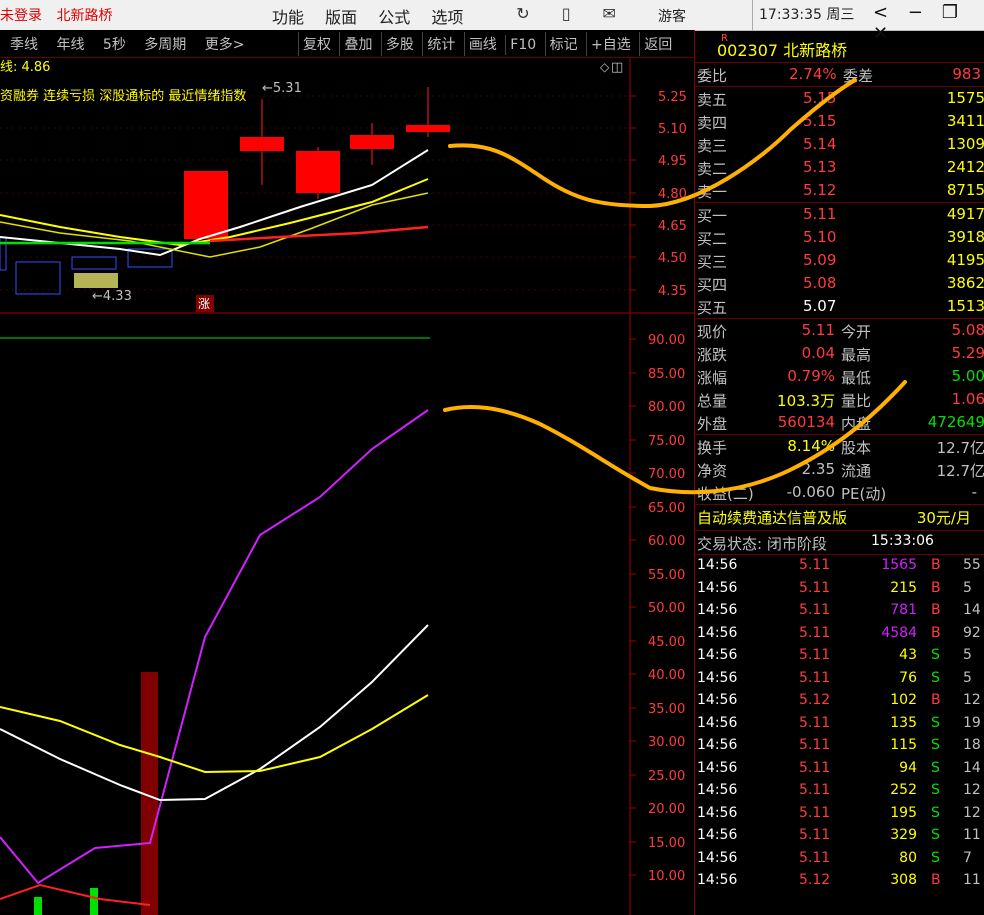 Image resolution: width=984 pixels, height=915 pixels. What do you see at coordinates (839, 214) in the screenshot?
I see `bid-row: 买一 5.11 4917` at bounding box center [839, 214].